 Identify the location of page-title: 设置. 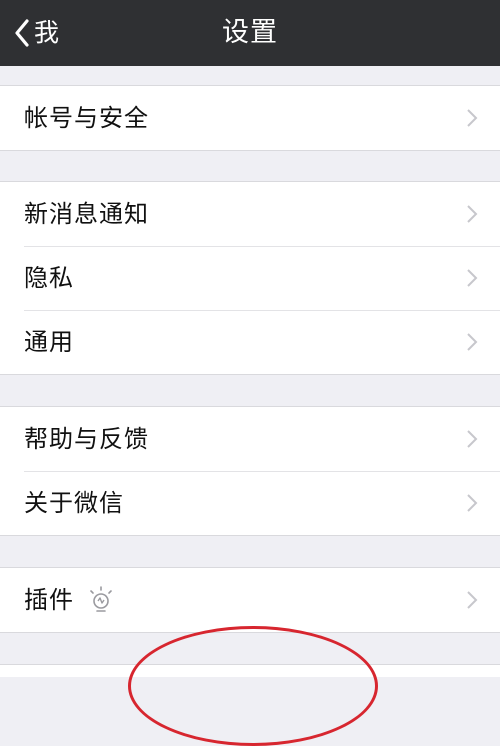
(250, 32).